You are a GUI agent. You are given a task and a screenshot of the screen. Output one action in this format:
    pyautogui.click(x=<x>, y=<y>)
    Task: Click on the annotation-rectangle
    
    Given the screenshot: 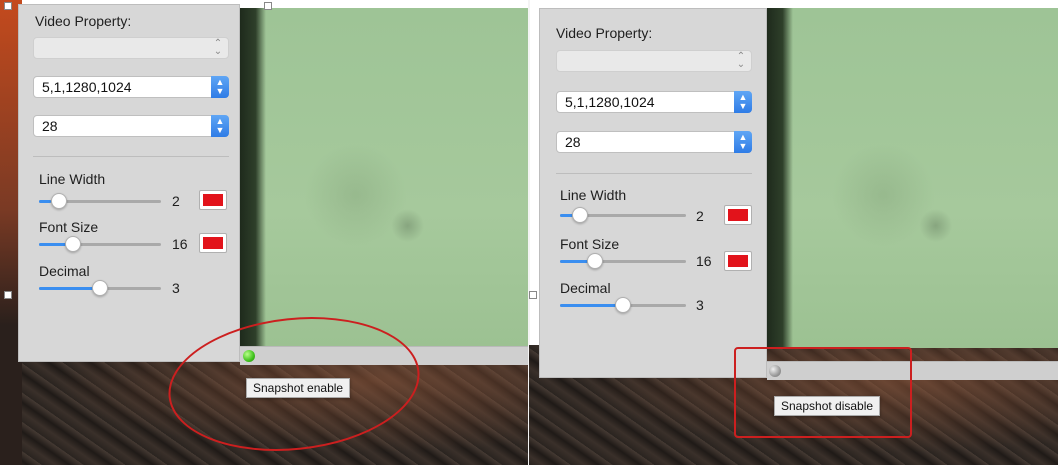 What is the action you would take?
    pyautogui.click(x=823, y=392)
    